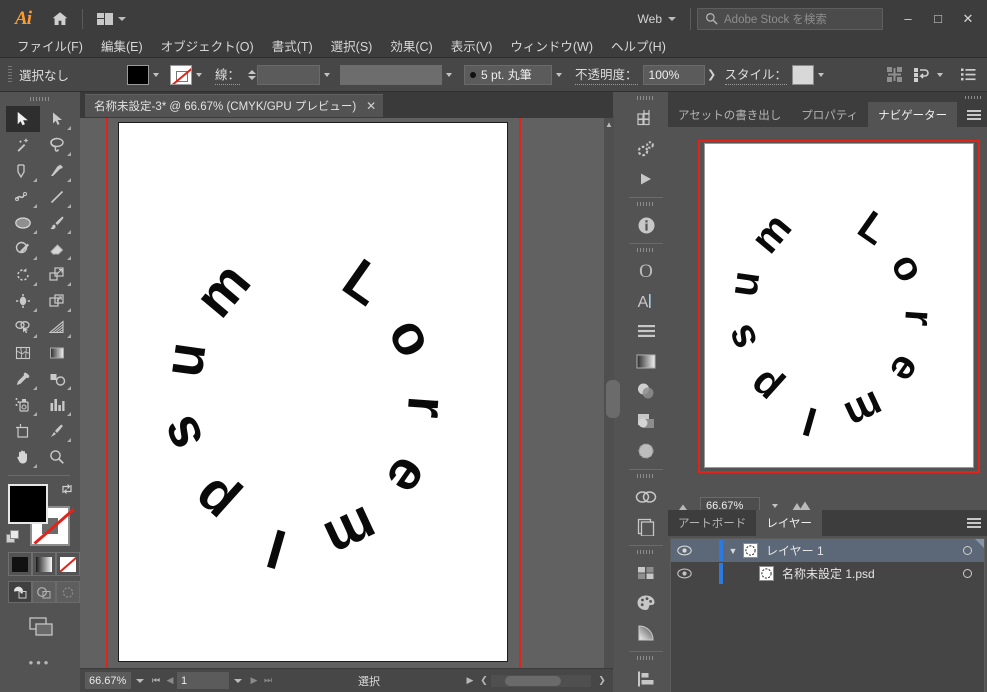  What do you see at coordinates (646, 331) in the screenshot?
I see `paragraph-rail-icon` at bounding box center [646, 331].